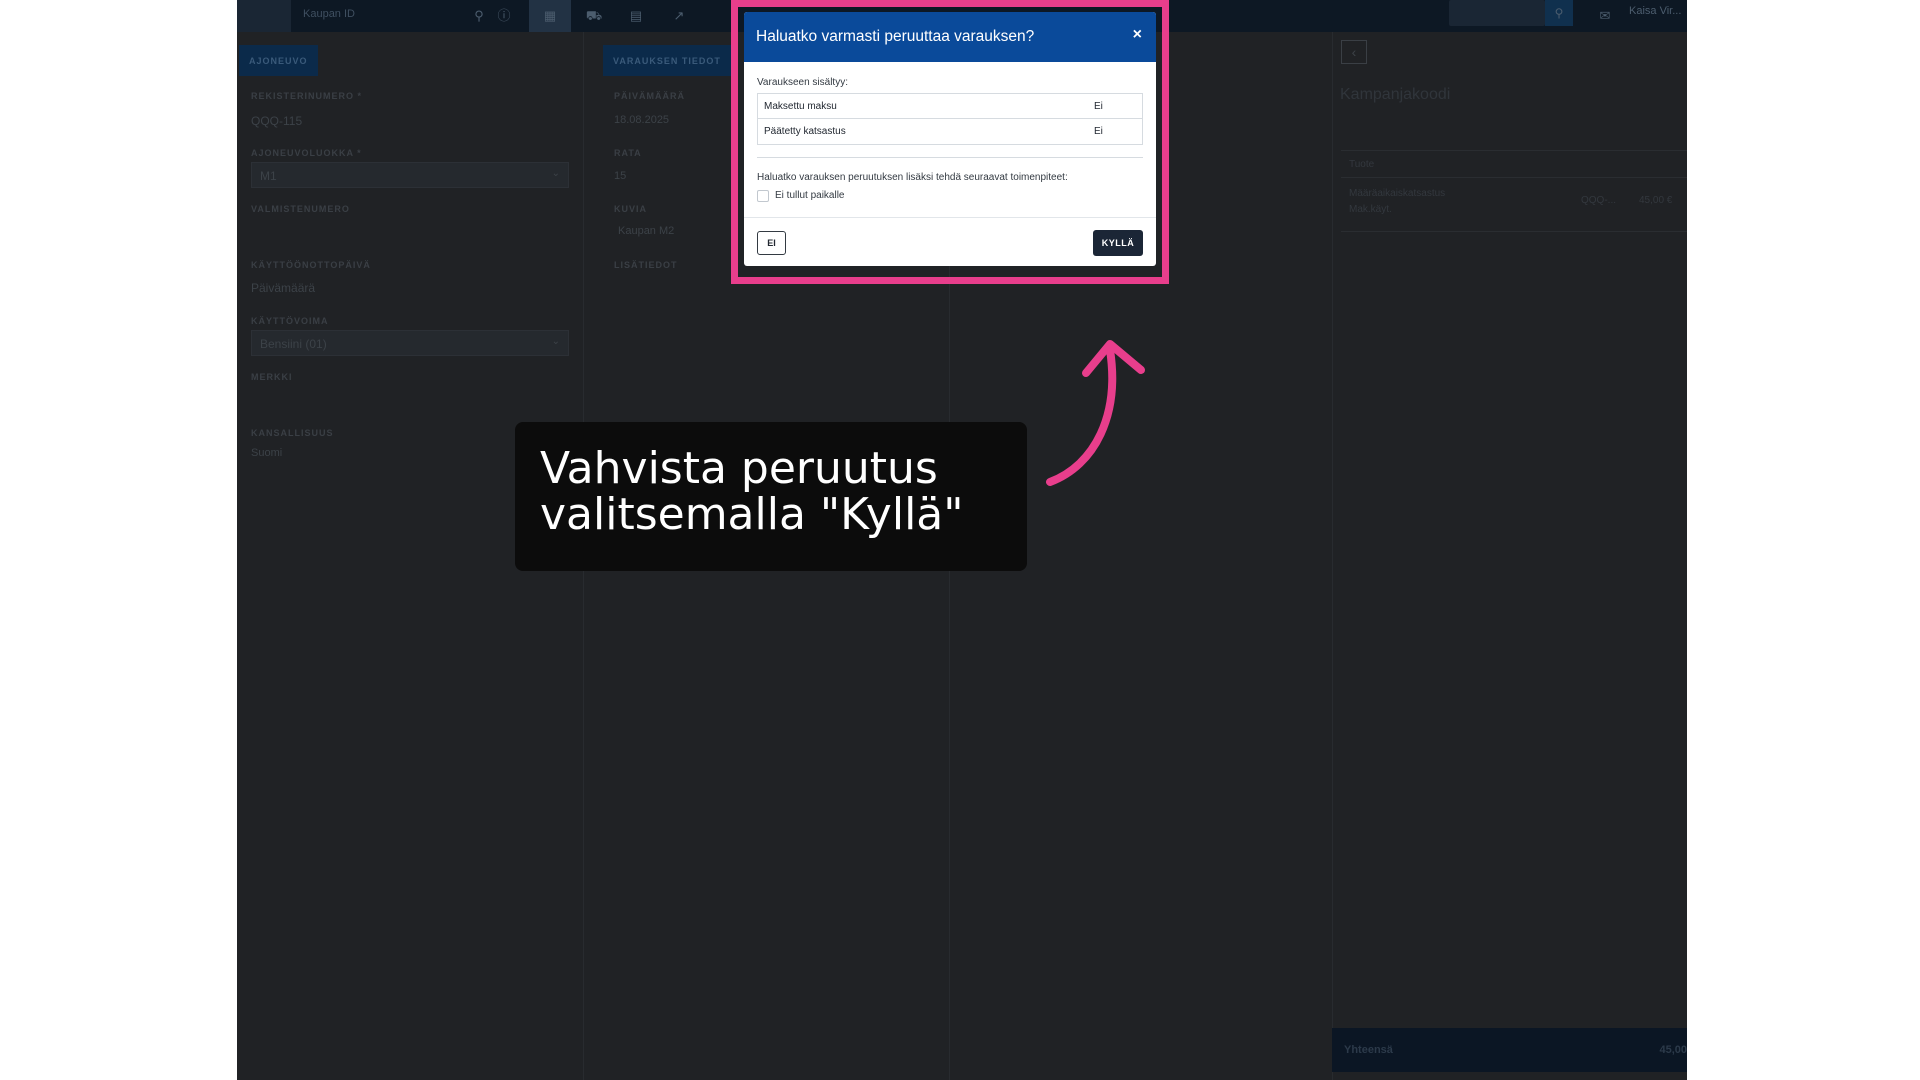 This screenshot has height=1080, width=1920. What do you see at coordinates (1514, 164) in the screenshot?
I see `products-table-header: Tuote` at bounding box center [1514, 164].